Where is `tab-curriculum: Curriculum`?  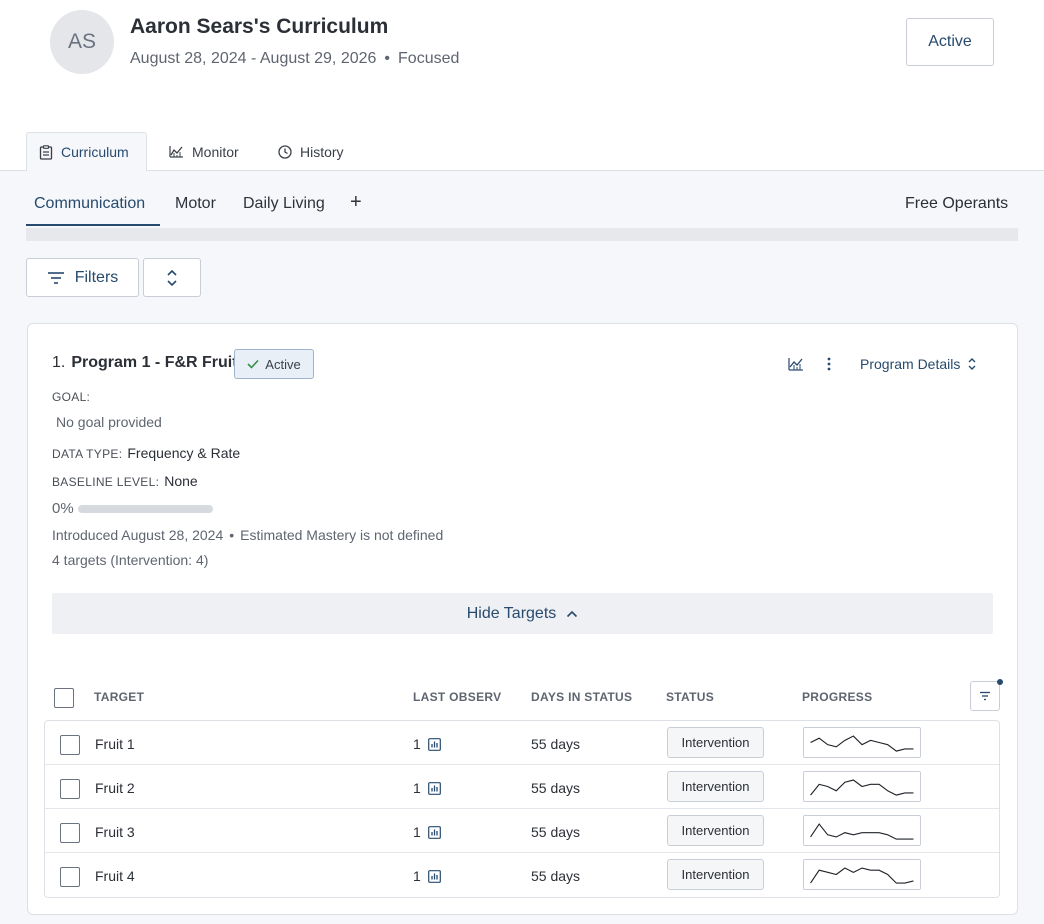
tab-curriculum: Curriculum is located at coordinates (86, 152).